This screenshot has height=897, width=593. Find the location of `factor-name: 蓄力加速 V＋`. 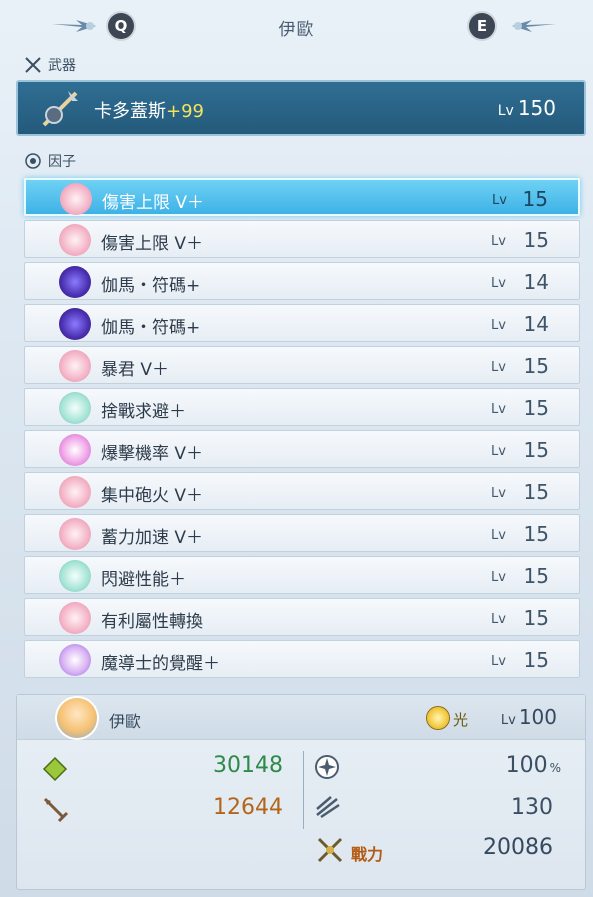

factor-name: 蓄力加速 V＋ is located at coordinates (152, 538).